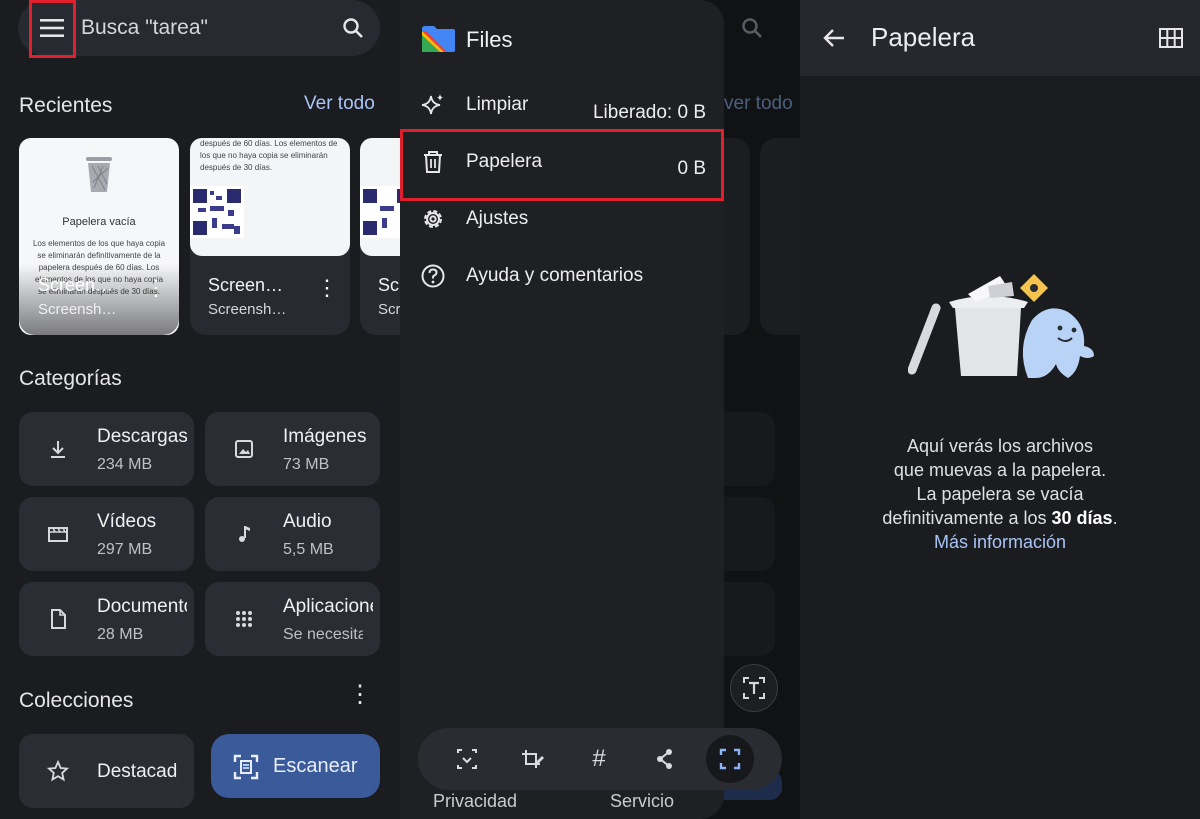  What do you see at coordinates (642, 801) in the screenshot?
I see `service-link: Servicio` at bounding box center [642, 801].